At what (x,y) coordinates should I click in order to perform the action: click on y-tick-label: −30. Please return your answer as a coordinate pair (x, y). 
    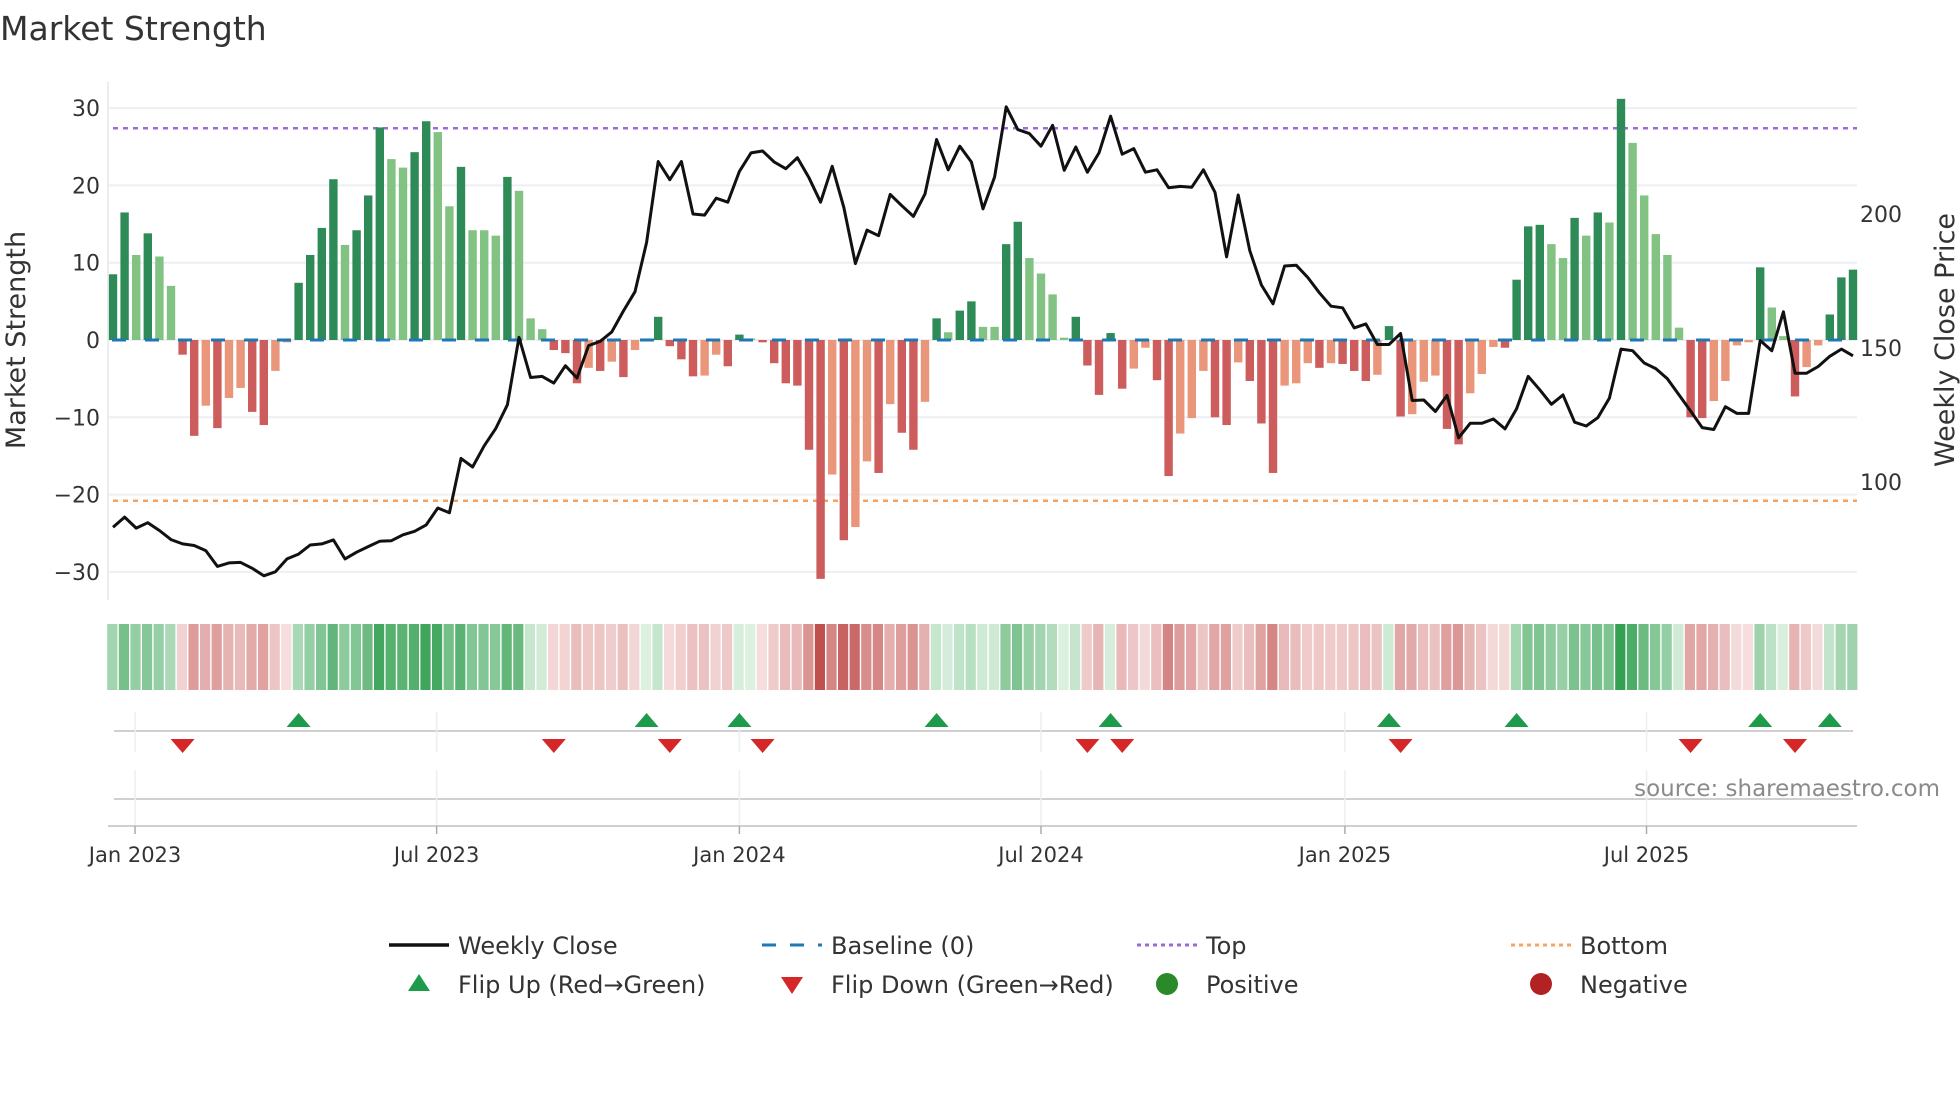
    Looking at the image, I should click on (77, 573).